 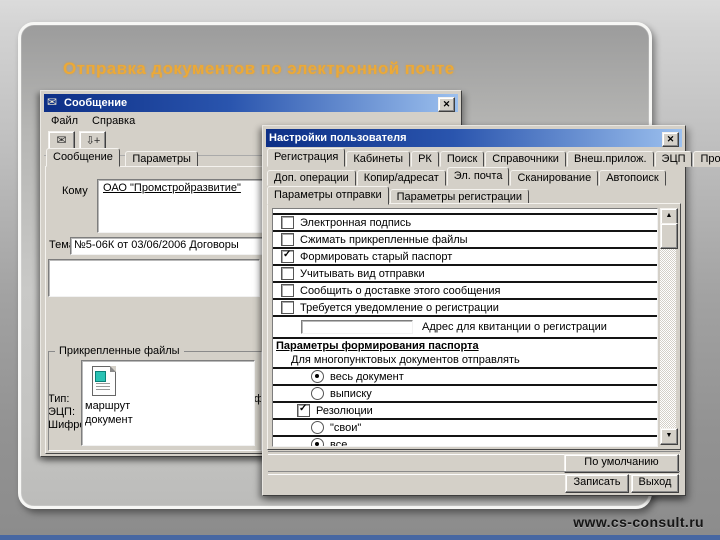 What do you see at coordinates (109, 413) in the screenshot?
I see `attachment-caption: маршрут документ` at bounding box center [109, 413].